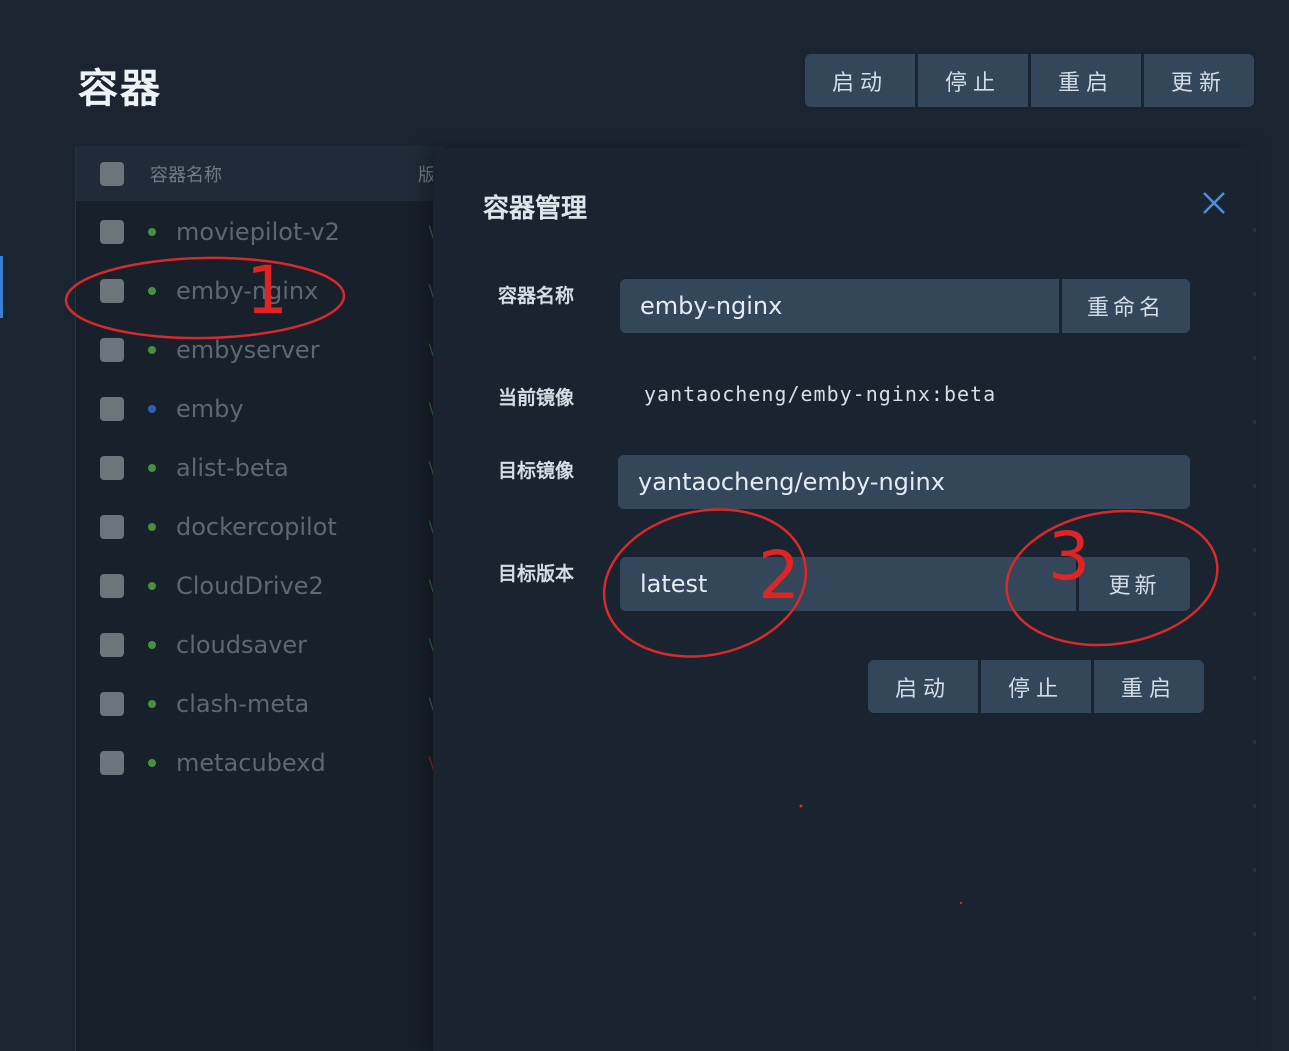  I want to click on container-name: embyserver, so click(248, 349).